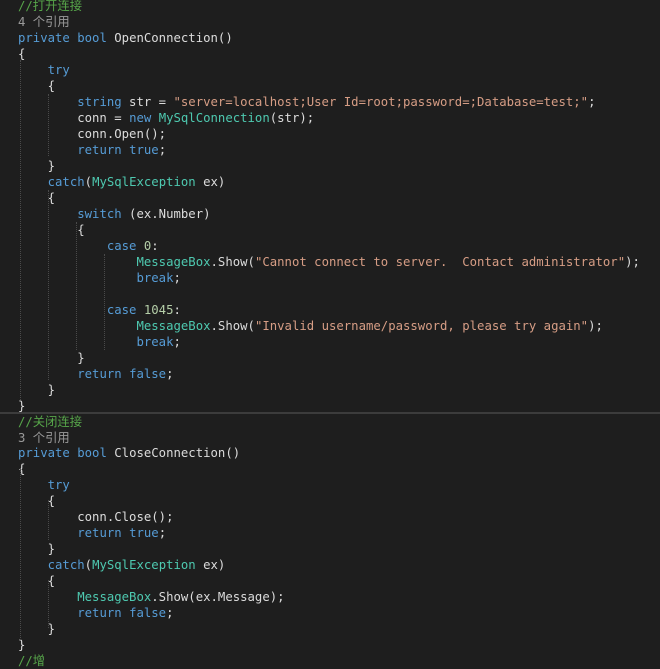 The image size is (660, 669). I want to click on code-text: (ex.Number), so click(166, 214).